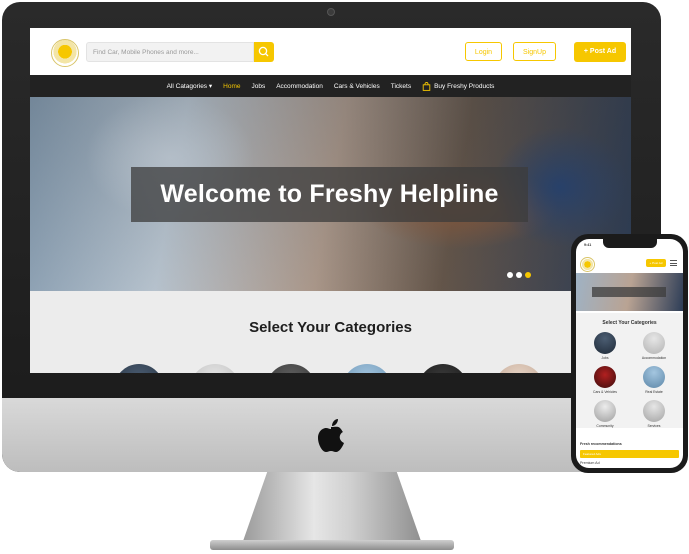 This screenshot has height=554, width=689. What do you see at coordinates (590, 463) in the screenshot?
I see `mobile-recent-label: Premium Ad` at bounding box center [590, 463].